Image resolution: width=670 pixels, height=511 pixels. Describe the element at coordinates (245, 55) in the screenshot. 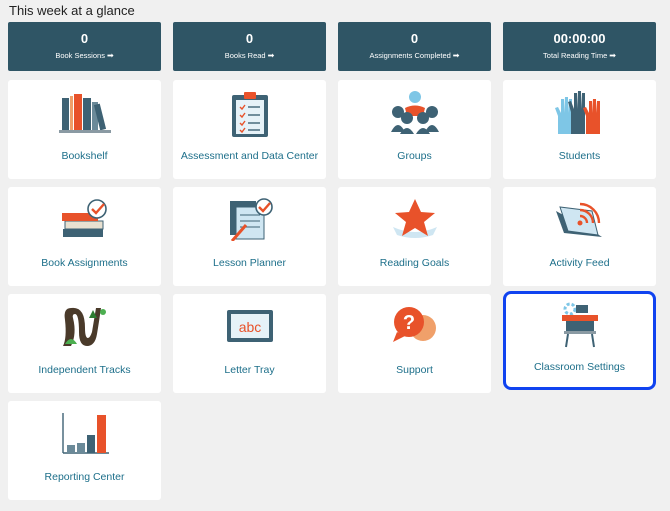

I see `stat-label: Books Read` at that location.